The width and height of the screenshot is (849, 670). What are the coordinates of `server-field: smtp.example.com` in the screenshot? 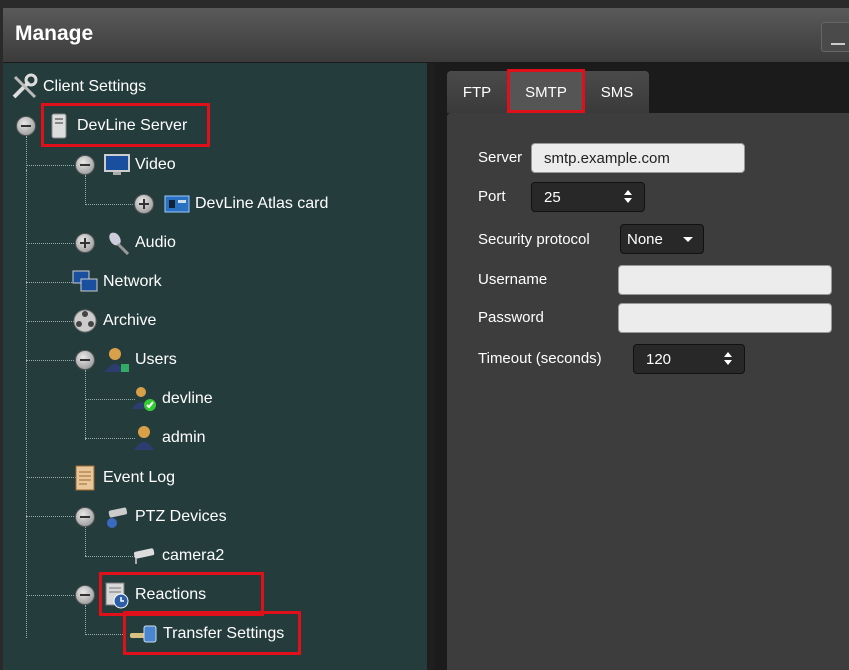 It's located at (638, 158).